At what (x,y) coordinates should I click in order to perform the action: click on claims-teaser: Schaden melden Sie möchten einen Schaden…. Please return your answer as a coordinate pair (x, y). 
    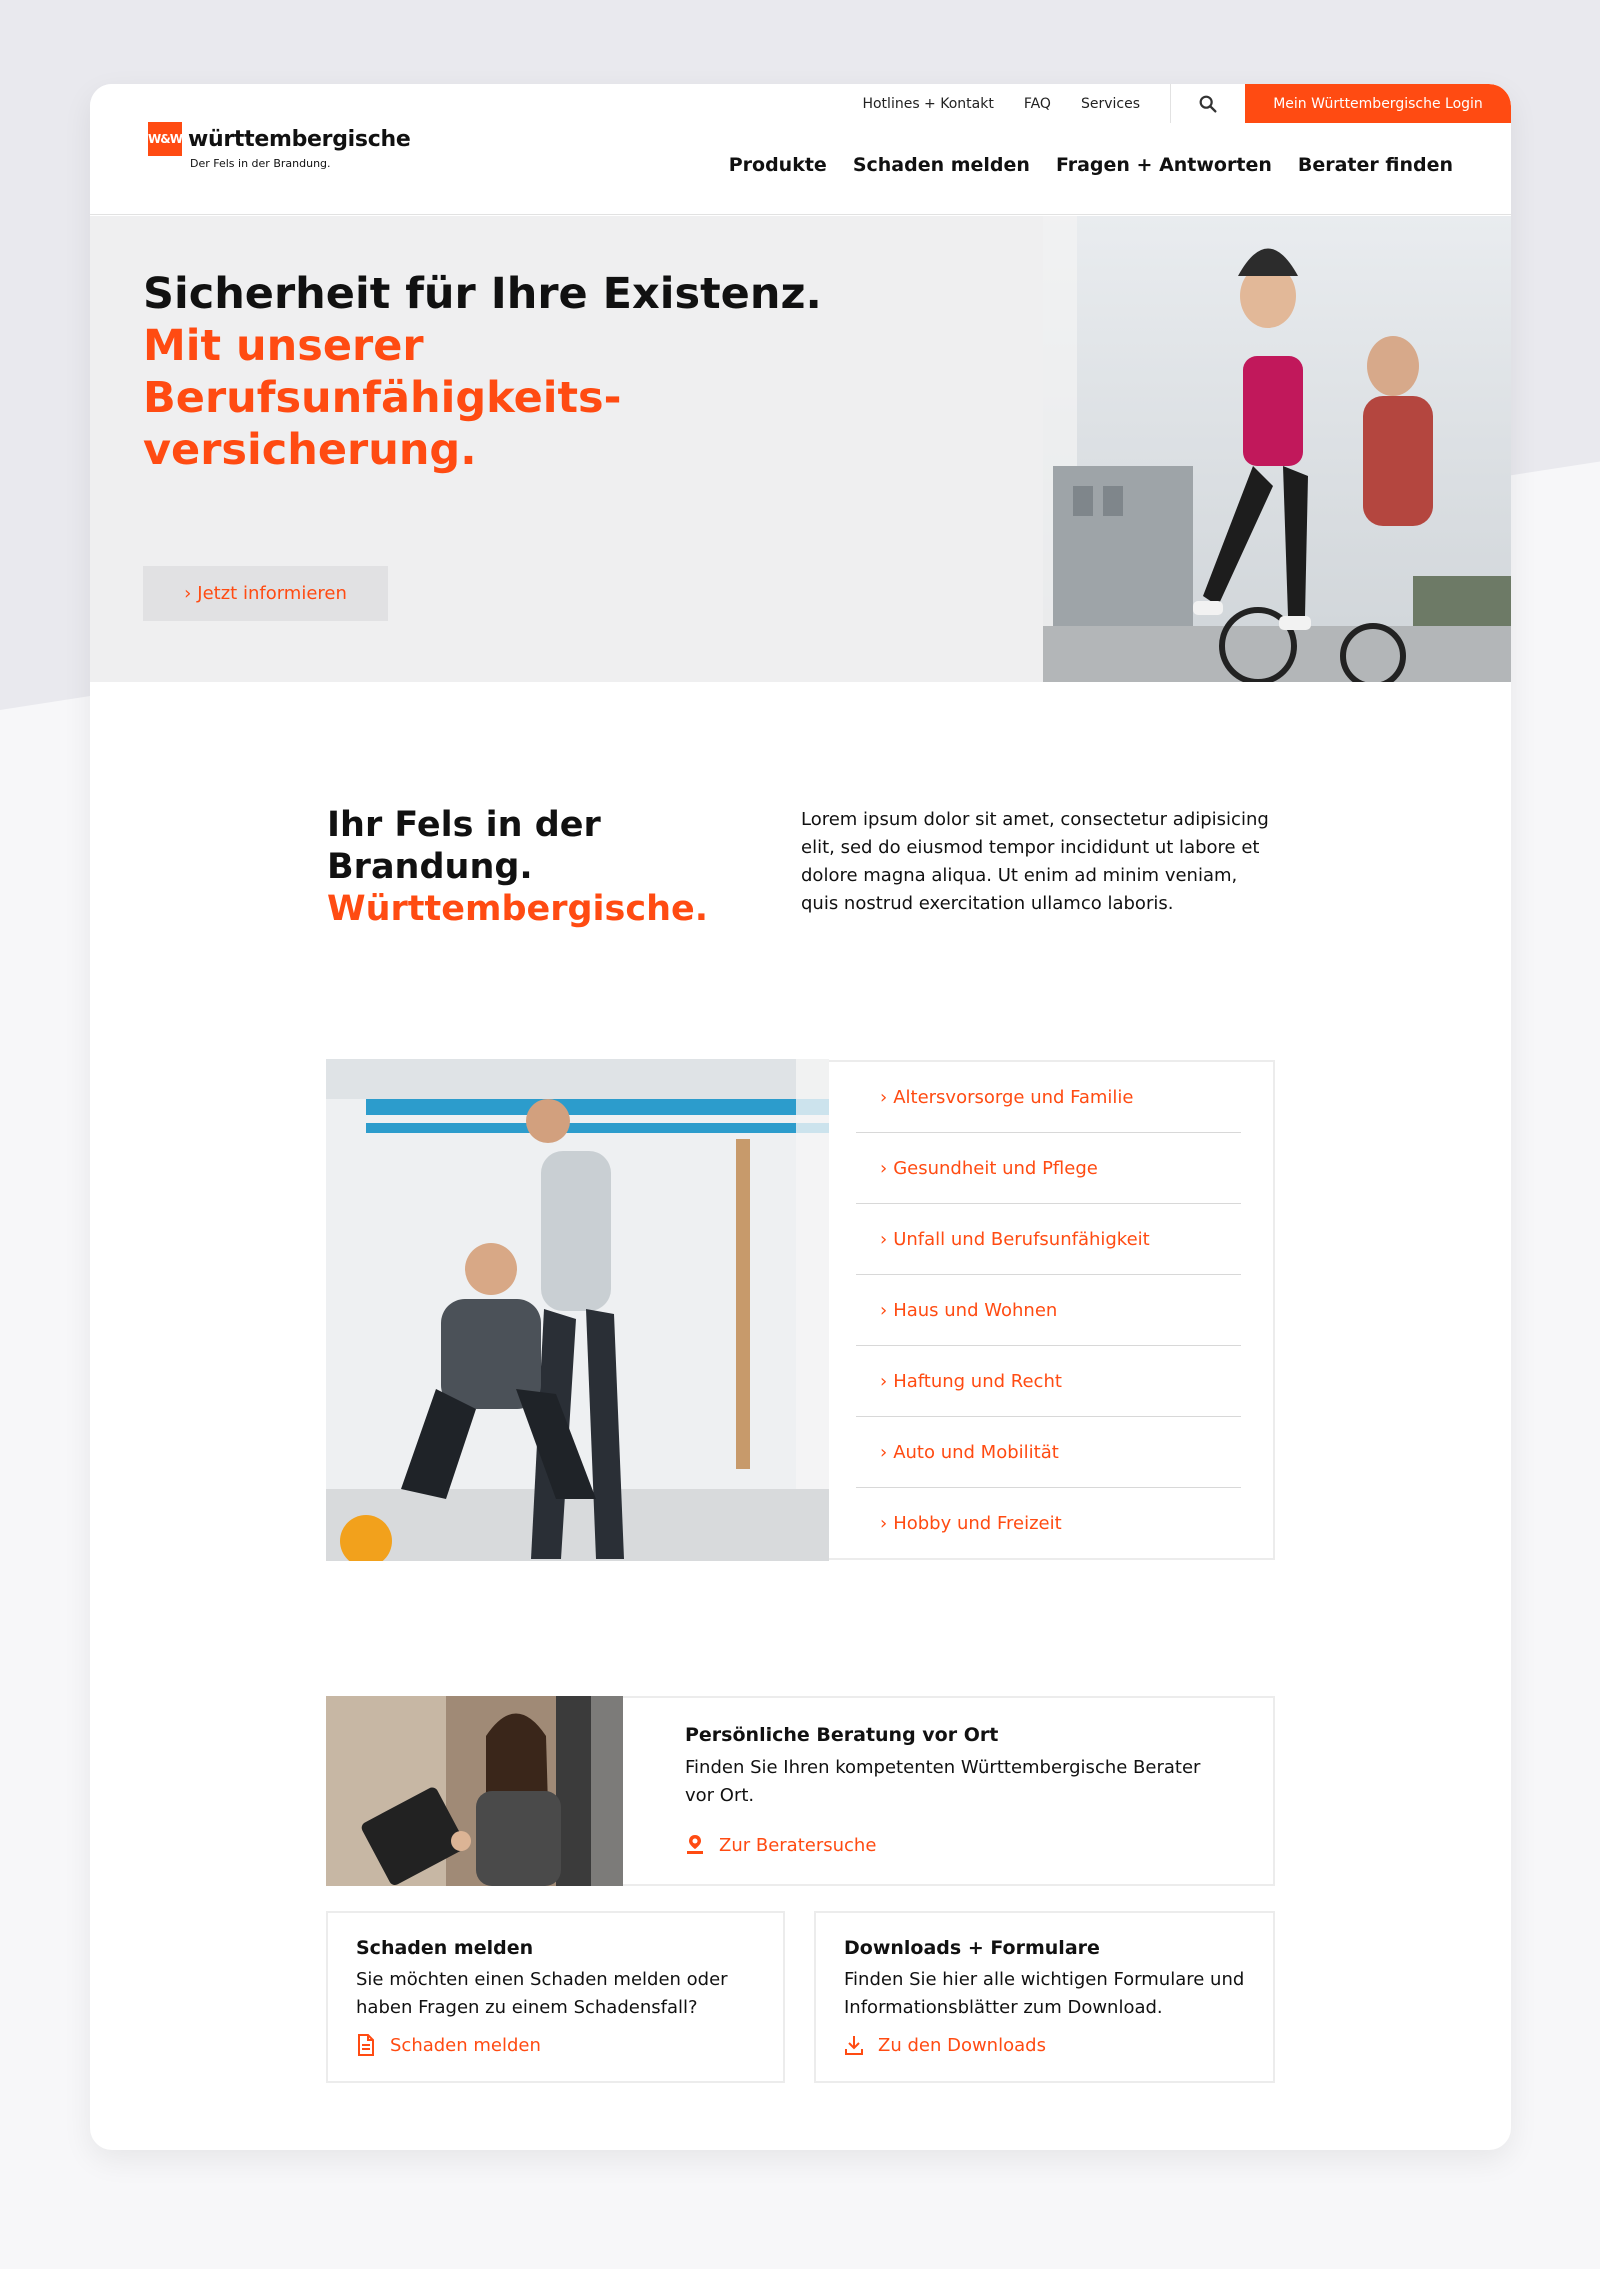
    Looking at the image, I should click on (555, 1997).